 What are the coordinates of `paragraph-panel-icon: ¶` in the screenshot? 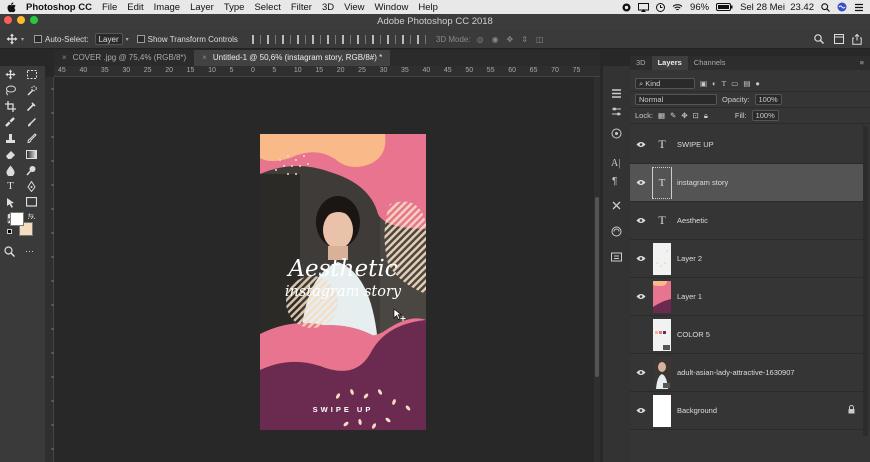 It's located at (614, 181).